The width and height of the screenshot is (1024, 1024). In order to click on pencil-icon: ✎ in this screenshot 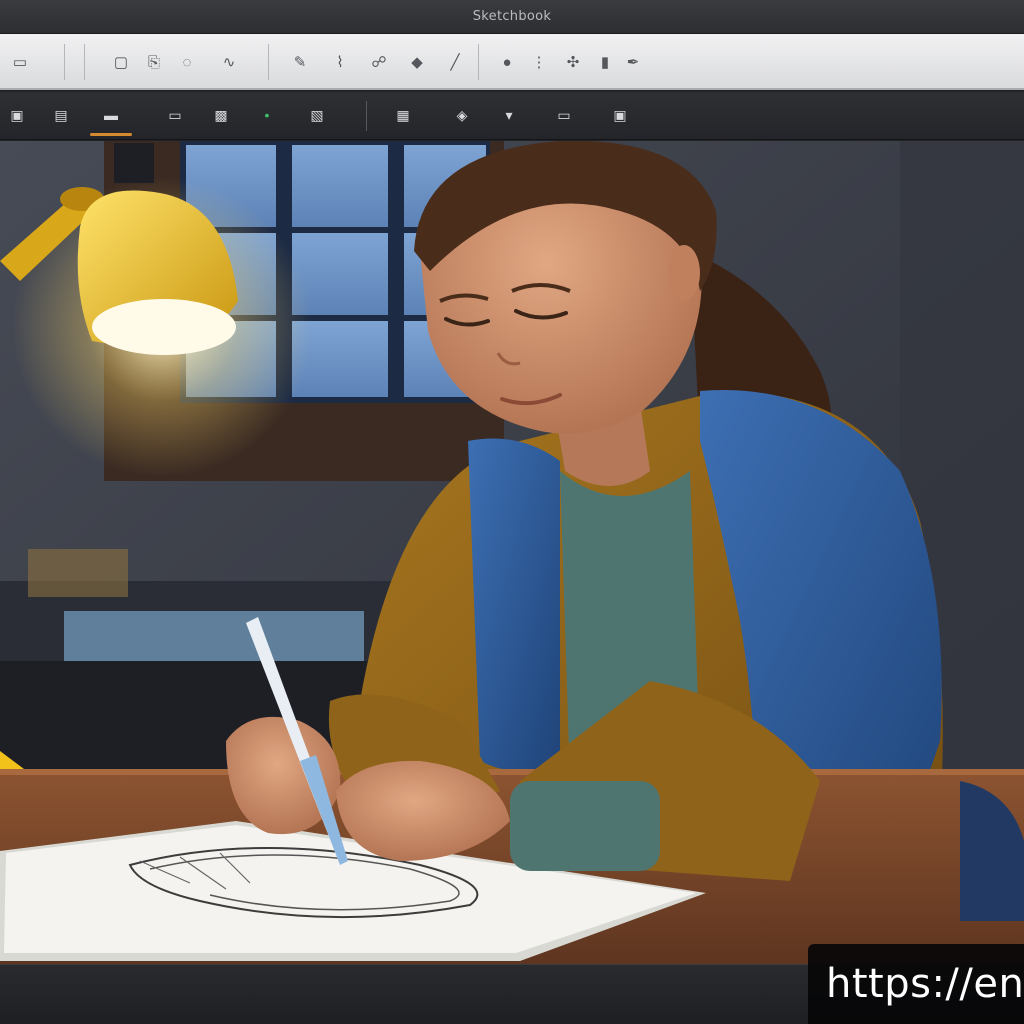, I will do `click(300, 62)`.